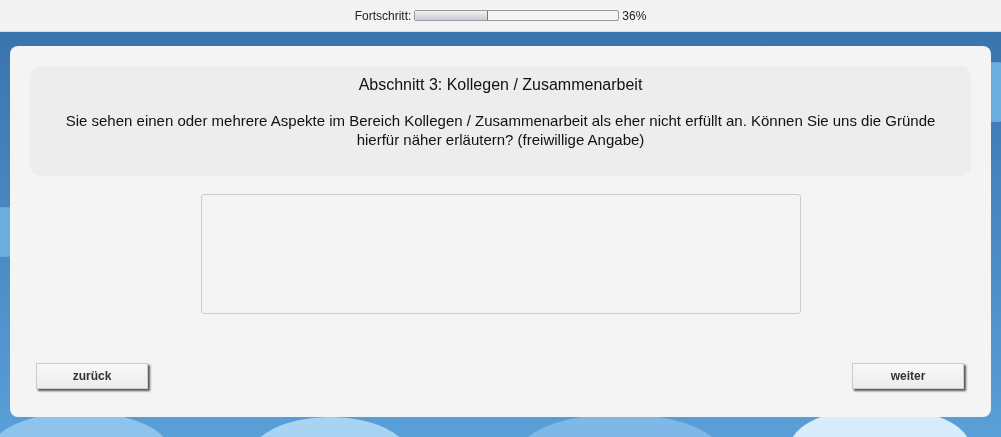 The image size is (1001, 437). What do you see at coordinates (500, 130) in the screenshot?
I see `question-text: Sie sehen einen oder mehrere Aspekte im Bereich Kollegen / Zusammenarbeit als eher nicht erfüllt an. Können Sie uns die Gründe hierfür näher erläutern? (freiwillige Angabe)` at bounding box center [500, 130].